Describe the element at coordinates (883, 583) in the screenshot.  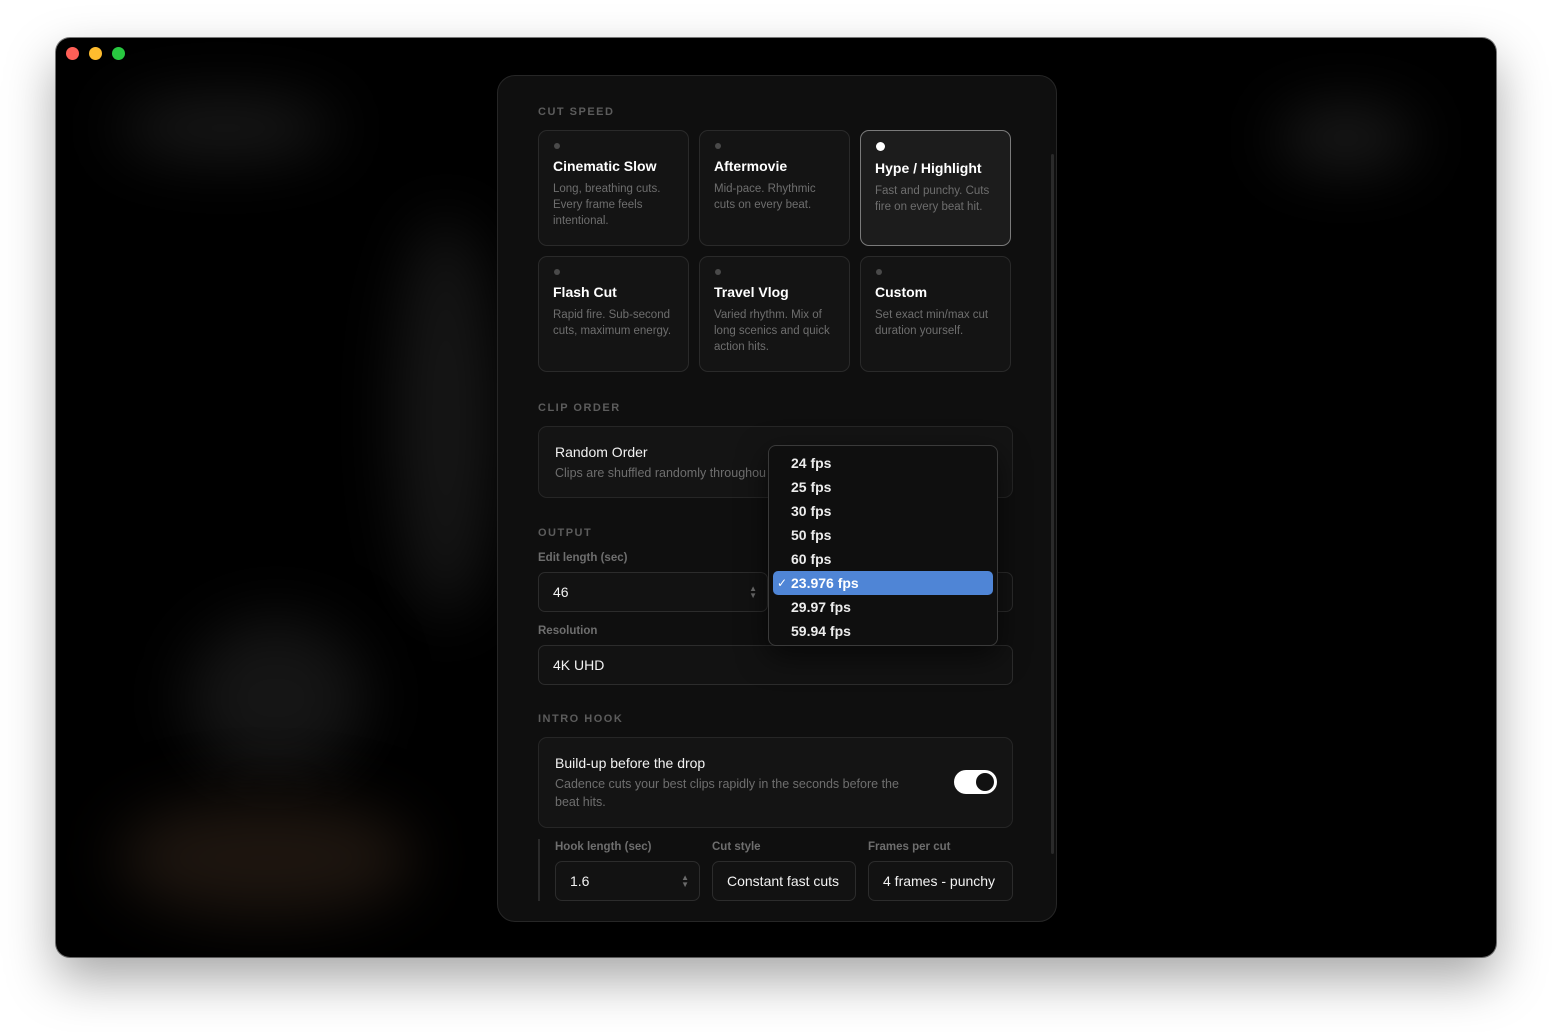
I see `fps-option-selected: ✓ 23.976 fps` at that location.